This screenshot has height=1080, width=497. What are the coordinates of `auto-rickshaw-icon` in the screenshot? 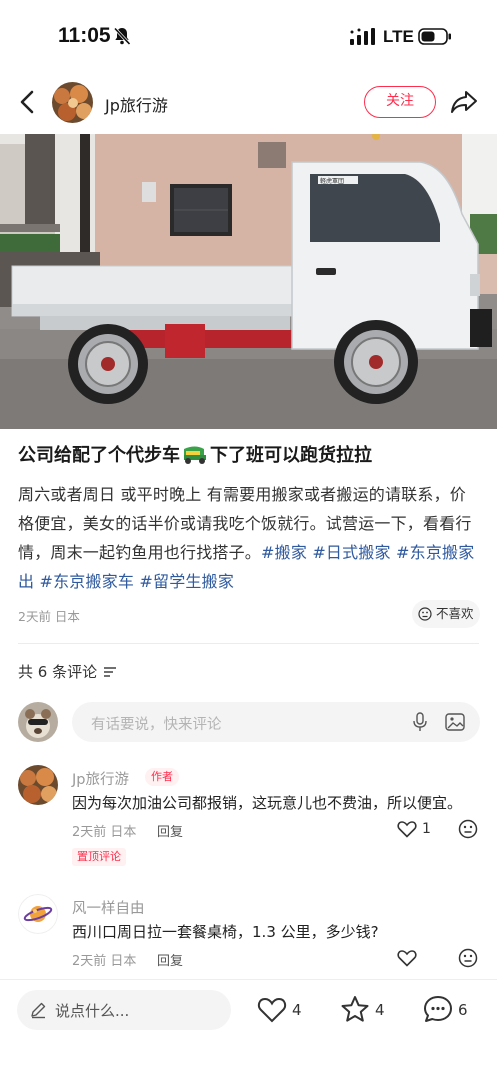 It's located at (195, 455).